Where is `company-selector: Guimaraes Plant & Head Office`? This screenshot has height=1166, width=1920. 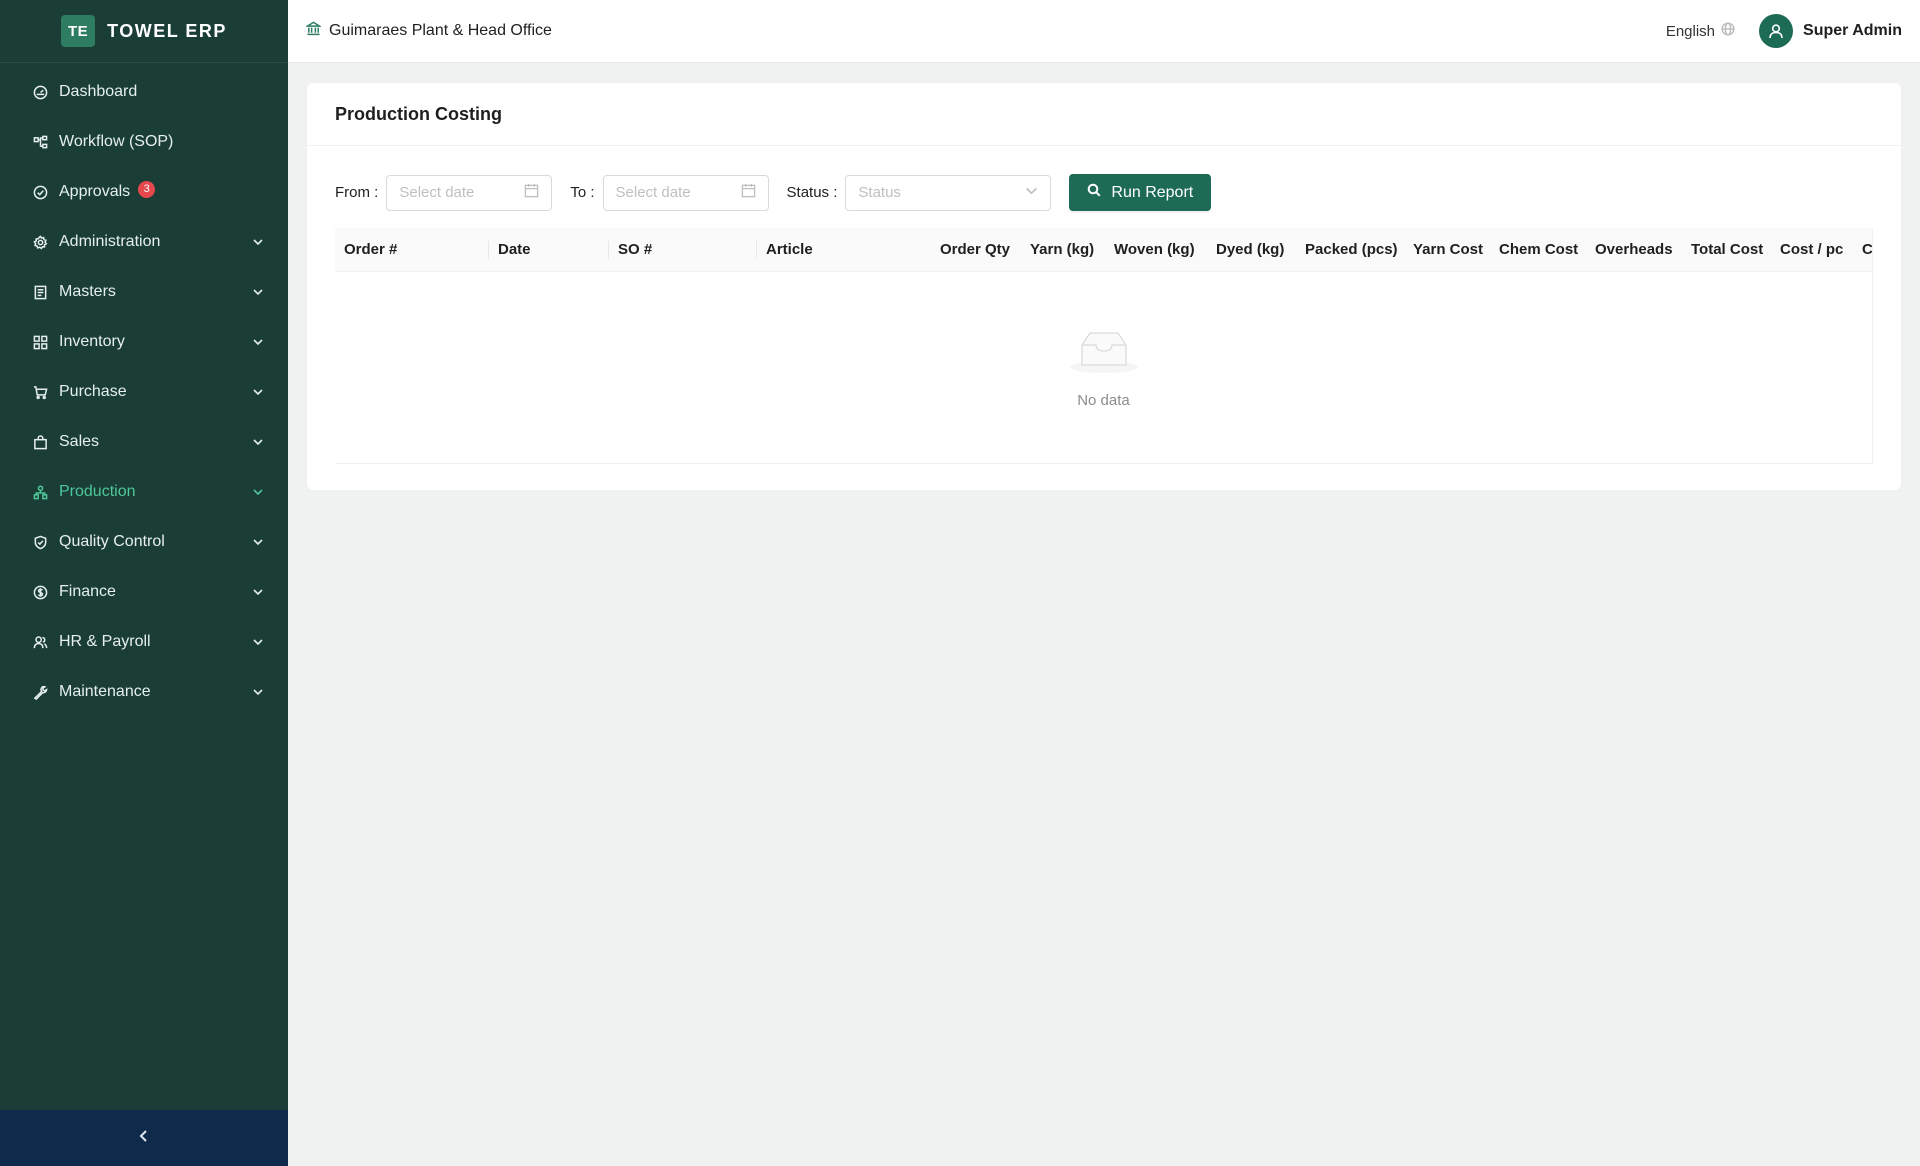 company-selector: Guimaraes Plant & Head Office is located at coordinates (428, 31).